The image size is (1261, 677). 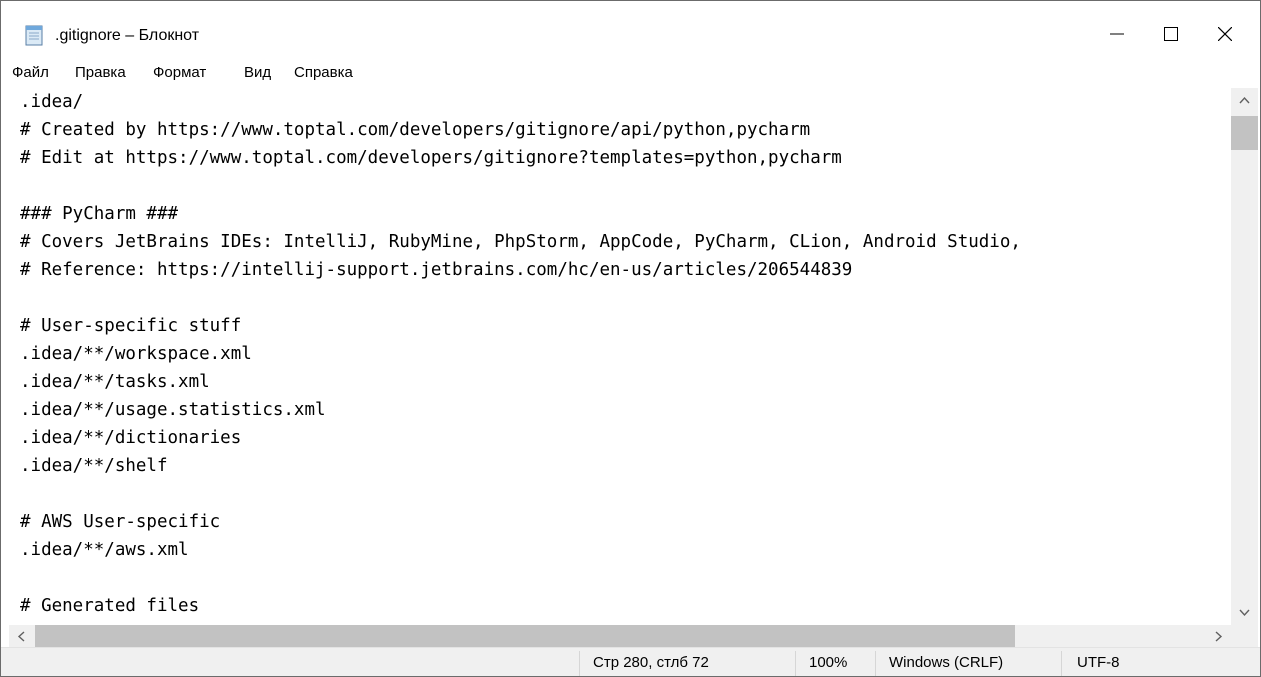 I want to click on horizontal-scrollbar, so click(x=620, y=636).